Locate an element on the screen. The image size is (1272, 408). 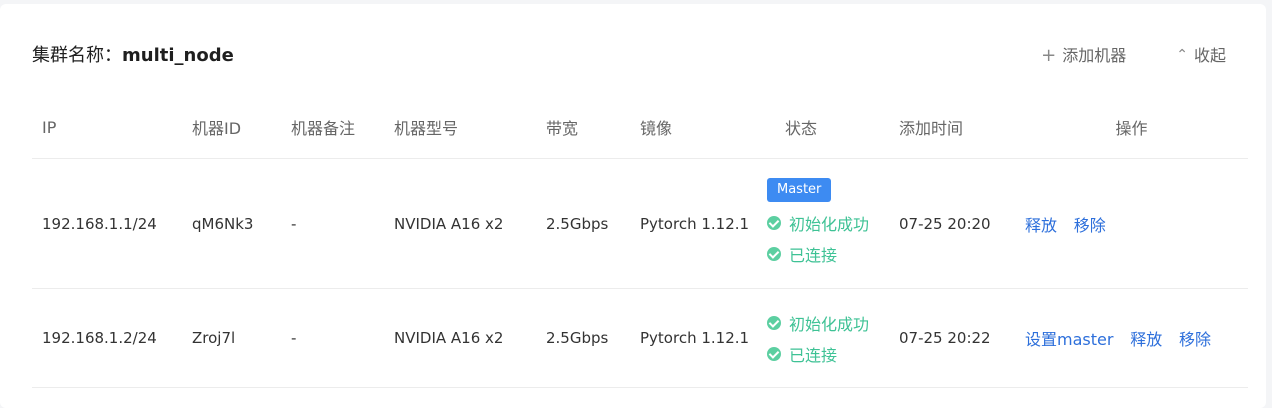
cell-status: 初始化成功 已连接 is located at coordinates (828, 338).